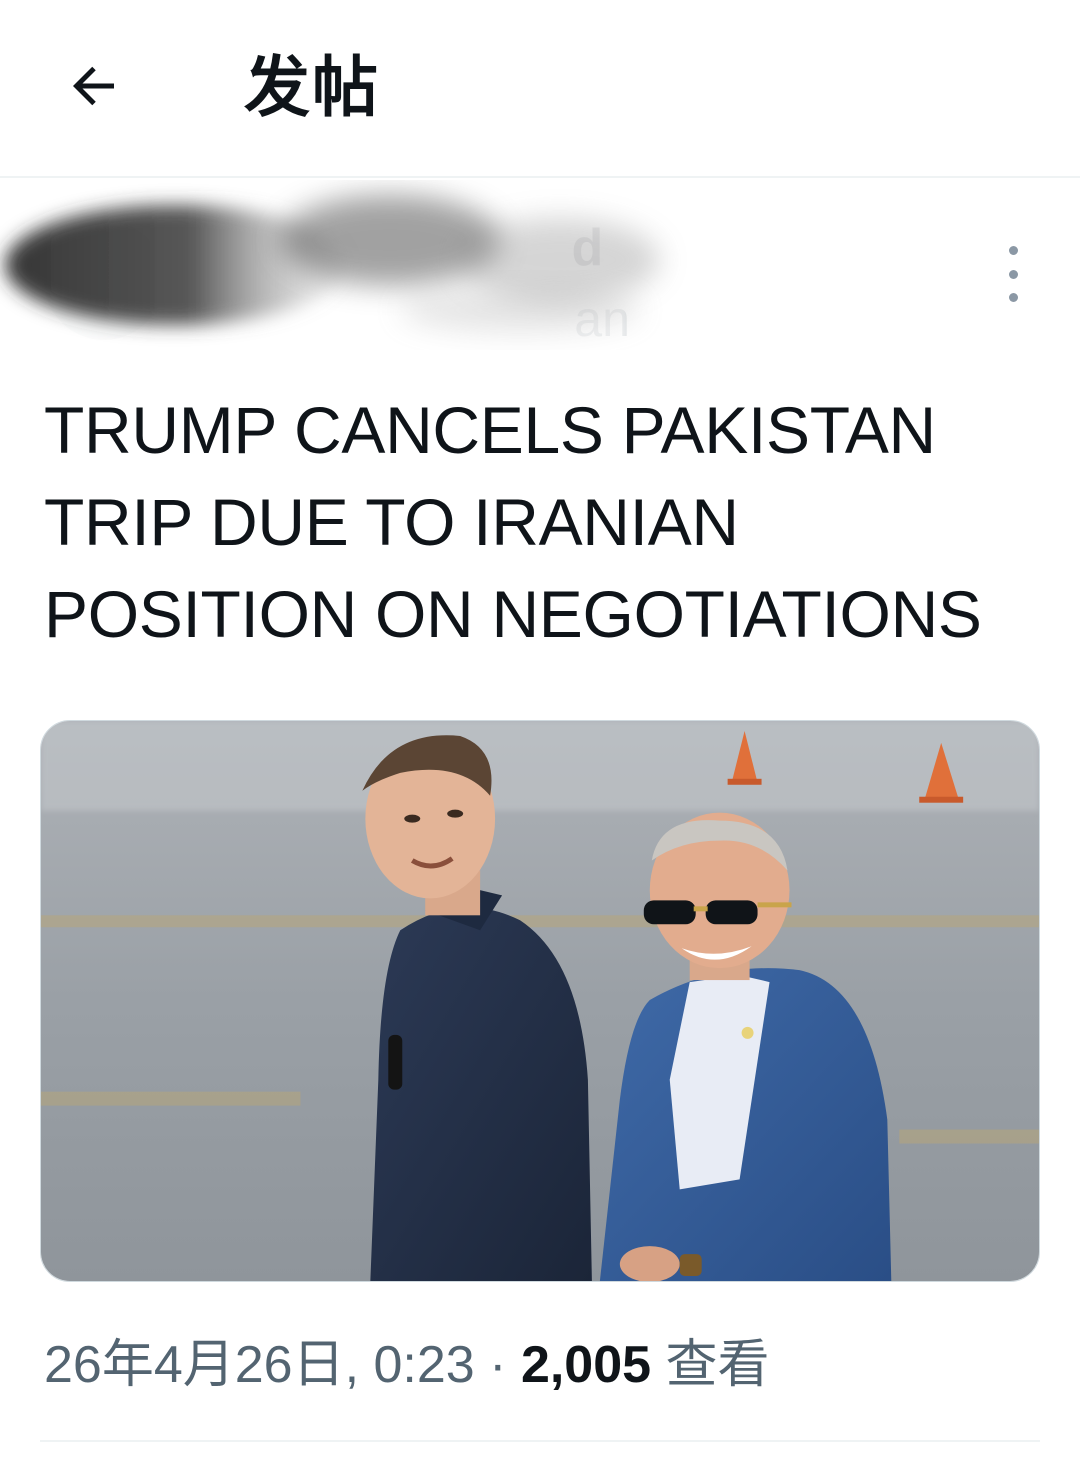  I want to click on author-handle: @XXXXXXXXXXan, so click(410, 319).